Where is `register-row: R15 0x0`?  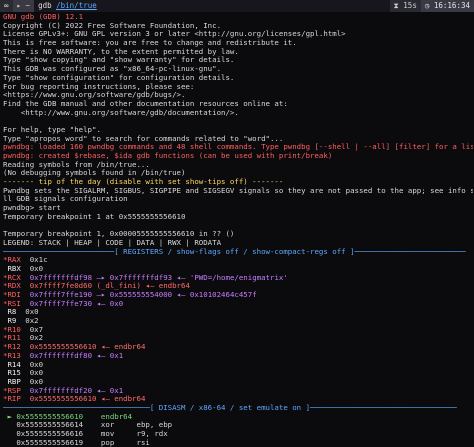 register-row: R15 0x0 is located at coordinates (238, 373).